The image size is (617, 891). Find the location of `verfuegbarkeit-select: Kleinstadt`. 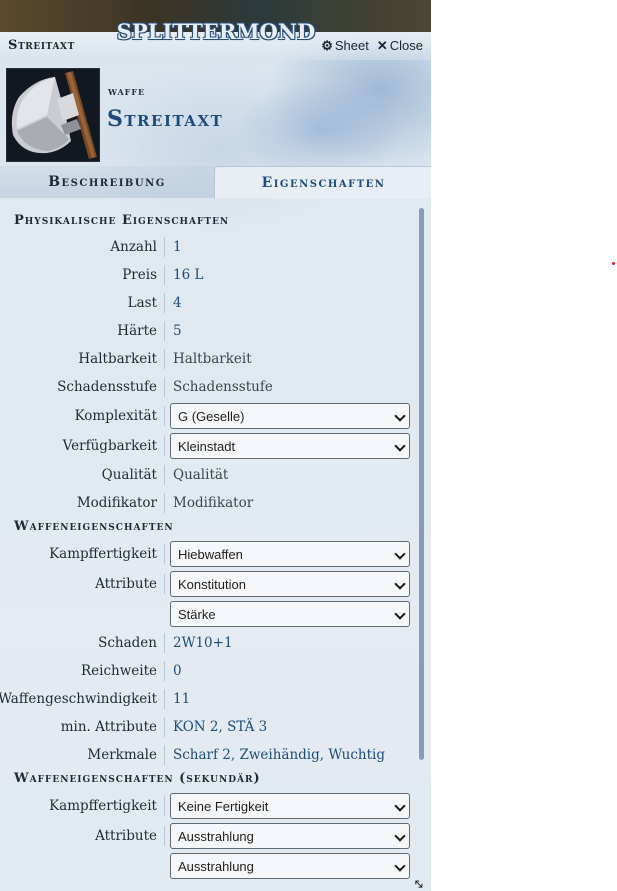

verfuegbarkeit-select: Kleinstadt is located at coordinates (290, 446).